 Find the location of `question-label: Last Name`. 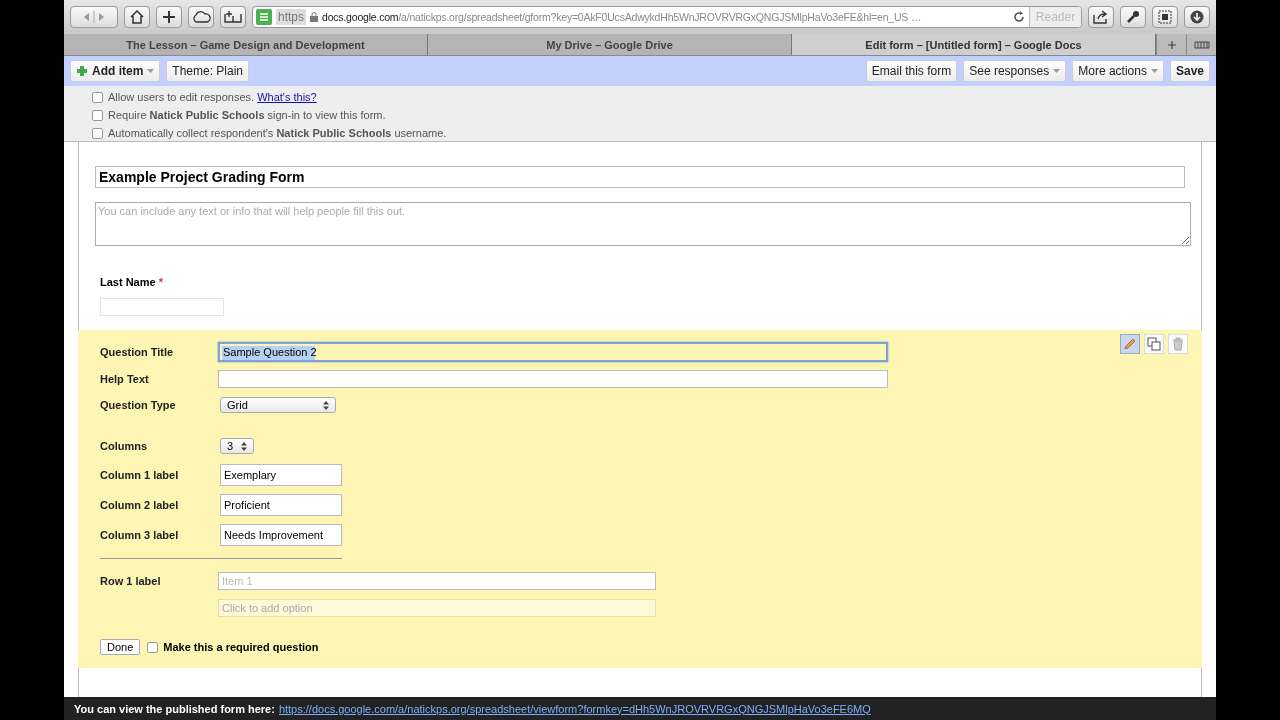

question-label: Last Name is located at coordinates (128, 282).